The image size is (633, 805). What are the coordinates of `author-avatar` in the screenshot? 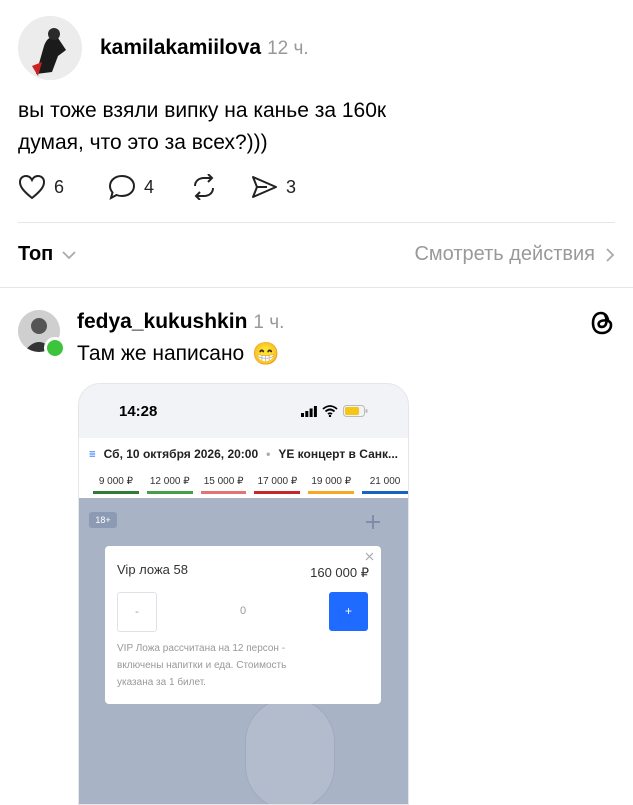 It's located at (50, 48).